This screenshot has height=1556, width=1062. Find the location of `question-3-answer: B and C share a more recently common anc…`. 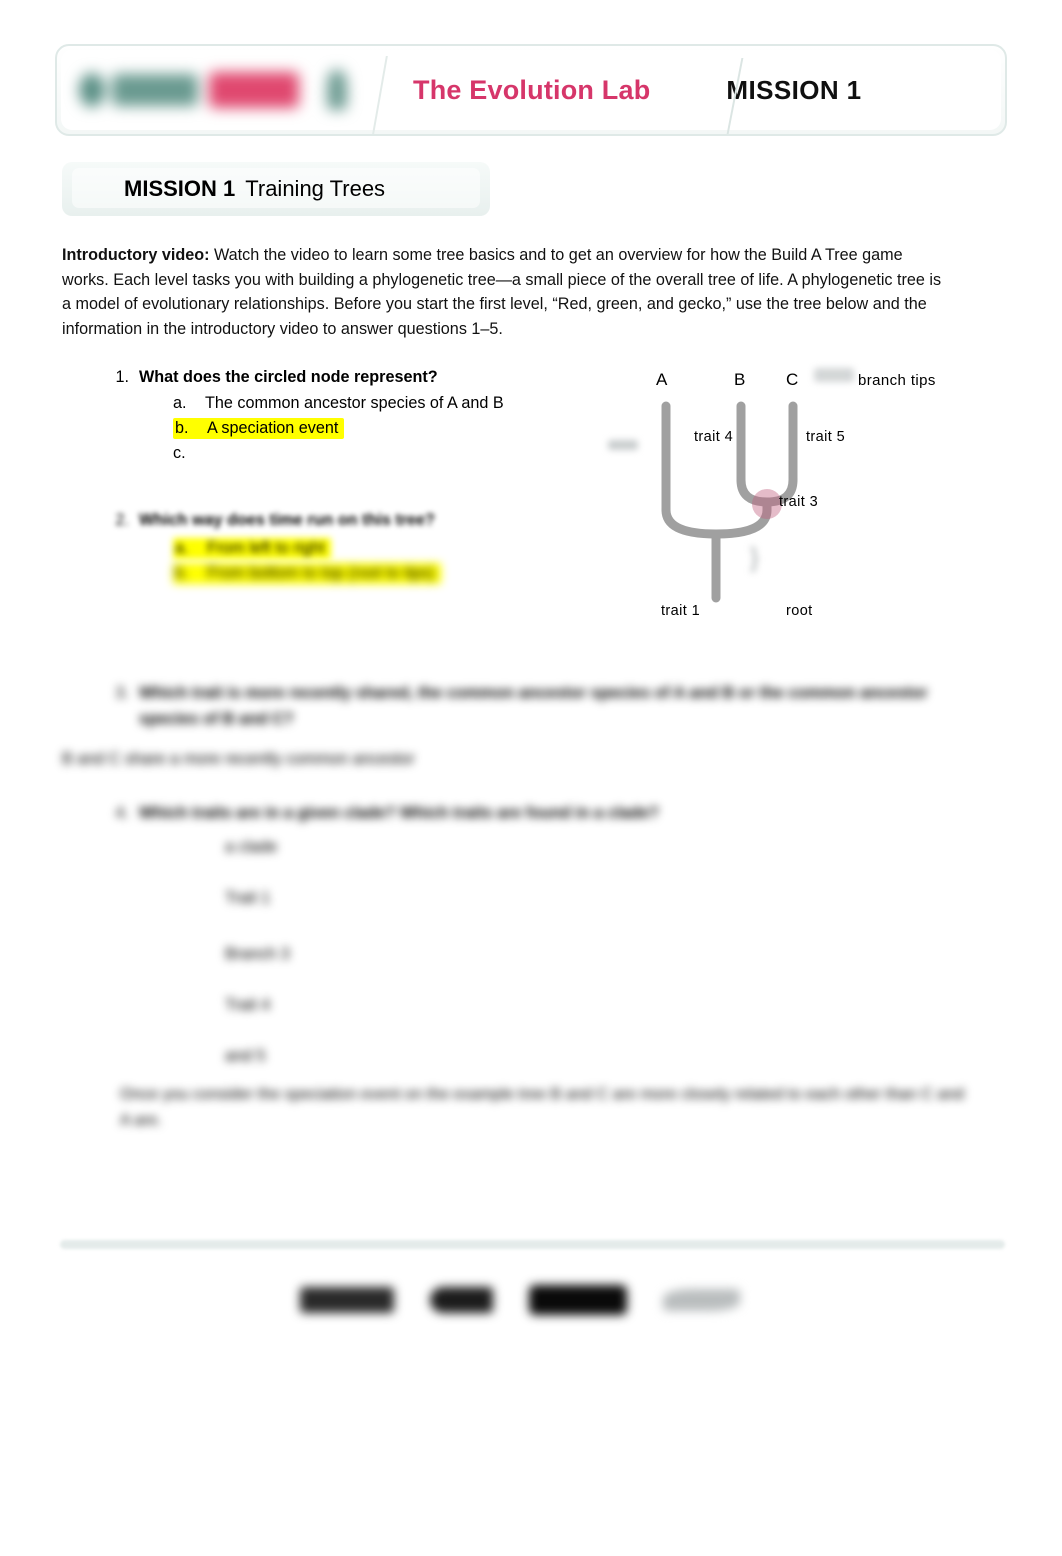

question-3-answer: B and C share a more recently common anc… is located at coordinates (262, 759).